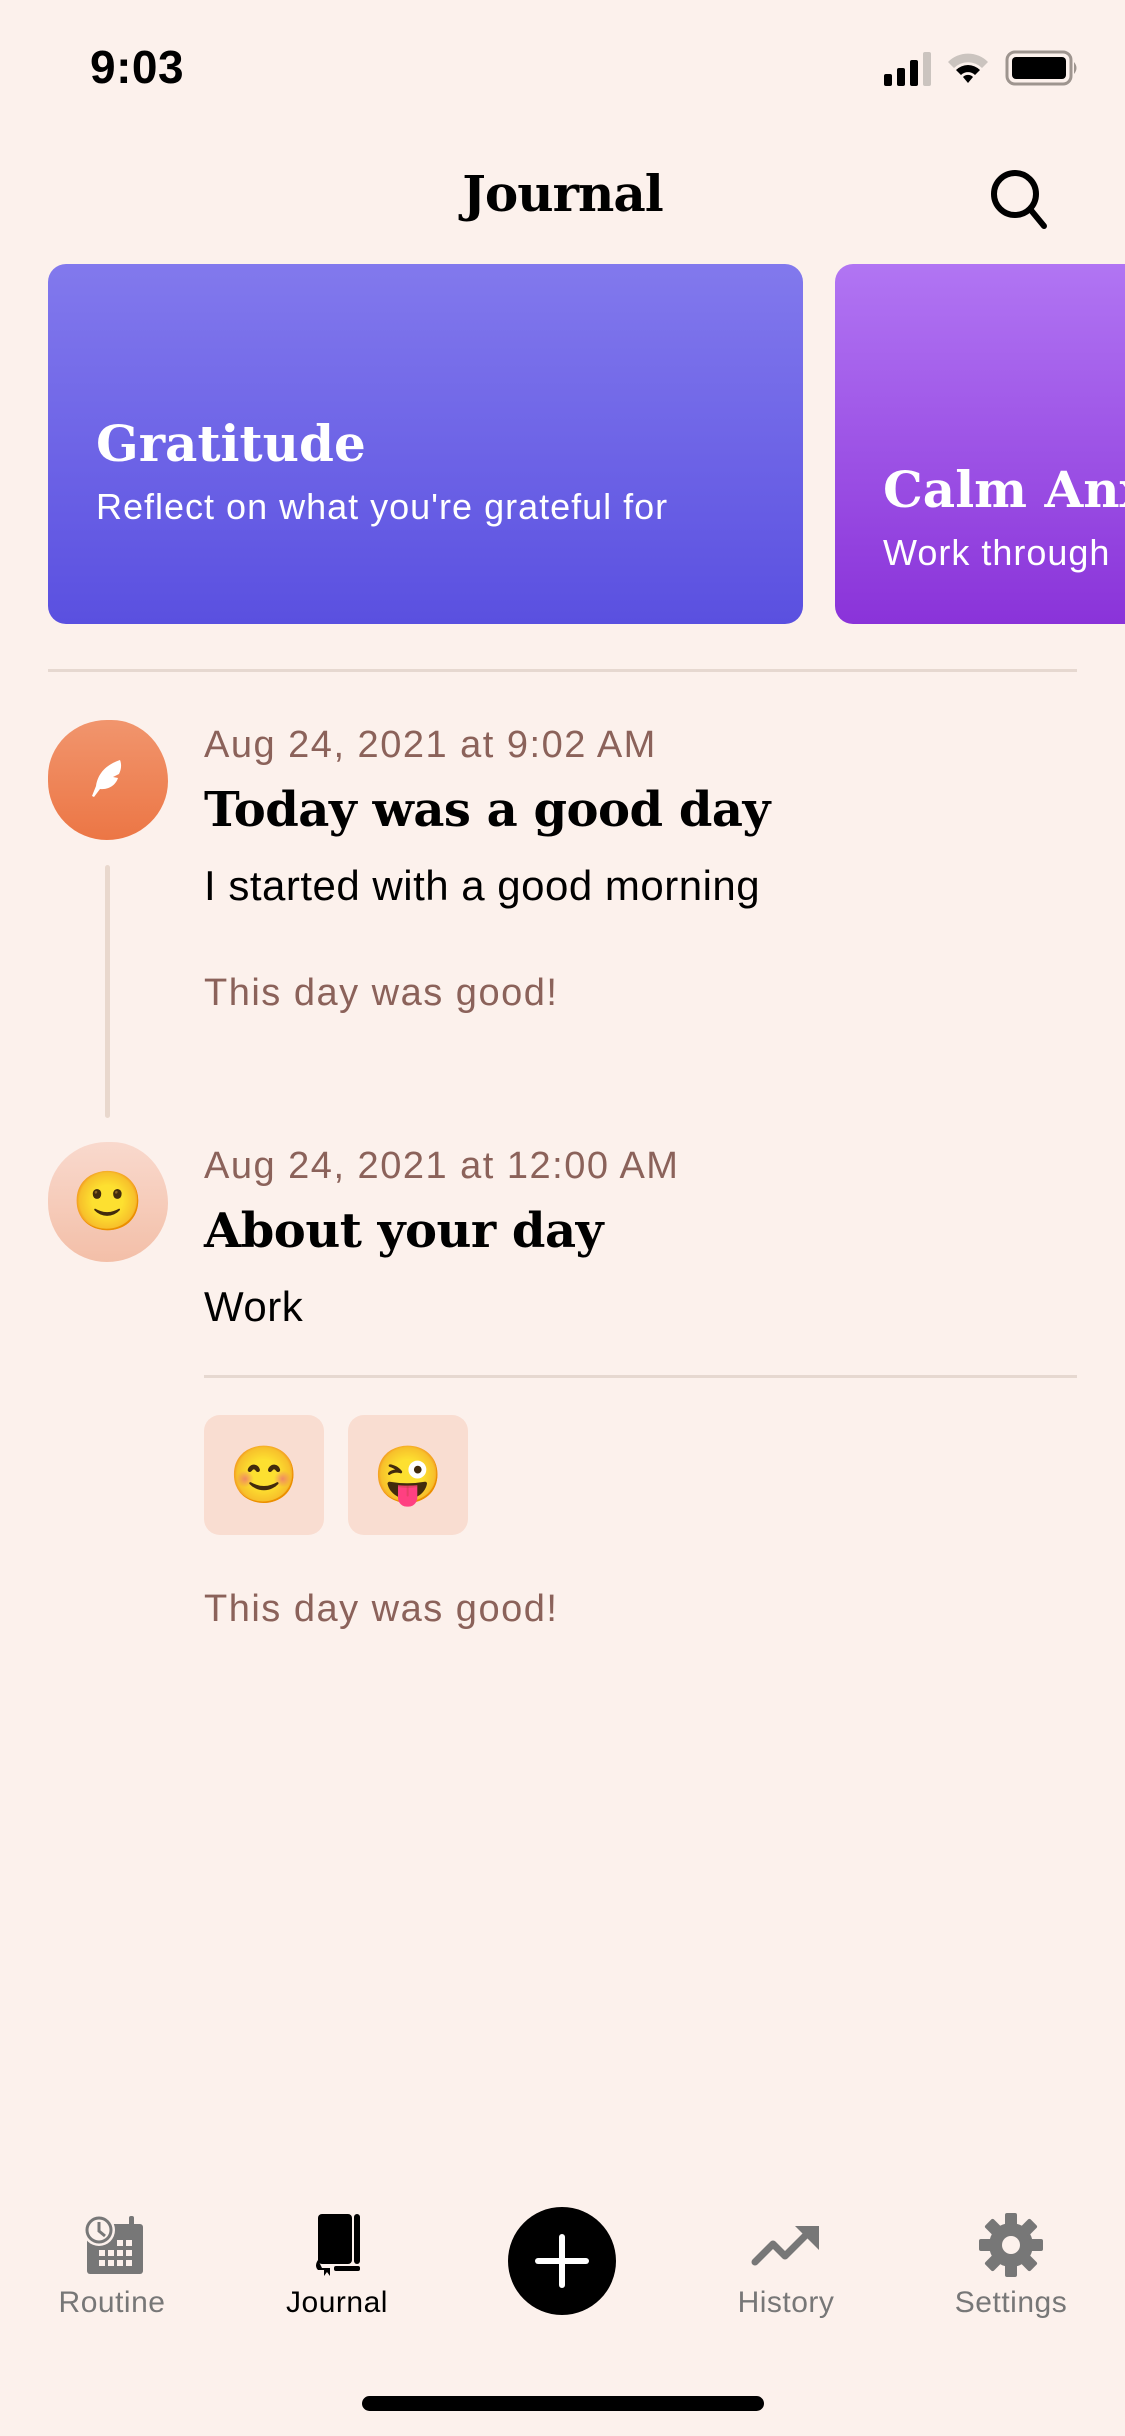 Image resolution: width=1125 pixels, height=2436 pixels. I want to click on entry-avatar: 🙂, so click(108, 1202).